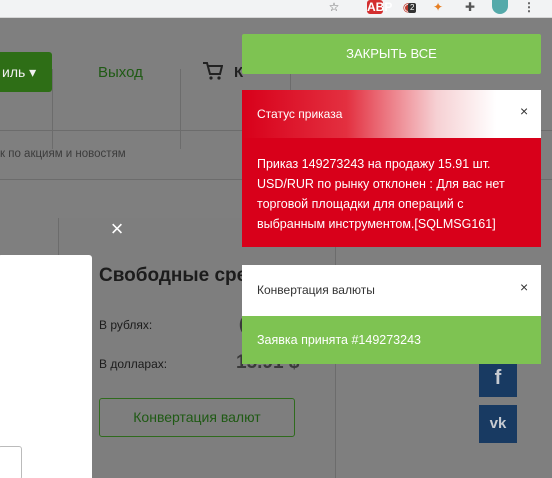 Image resolution: width=552 pixels, height=478 pixels. What do you see at coordinates (391, 54) in the screenshot?
I see `close-all-notifications-button: ЗАКРЫТЬ ВСЕ` at bounding box center [391, 54].